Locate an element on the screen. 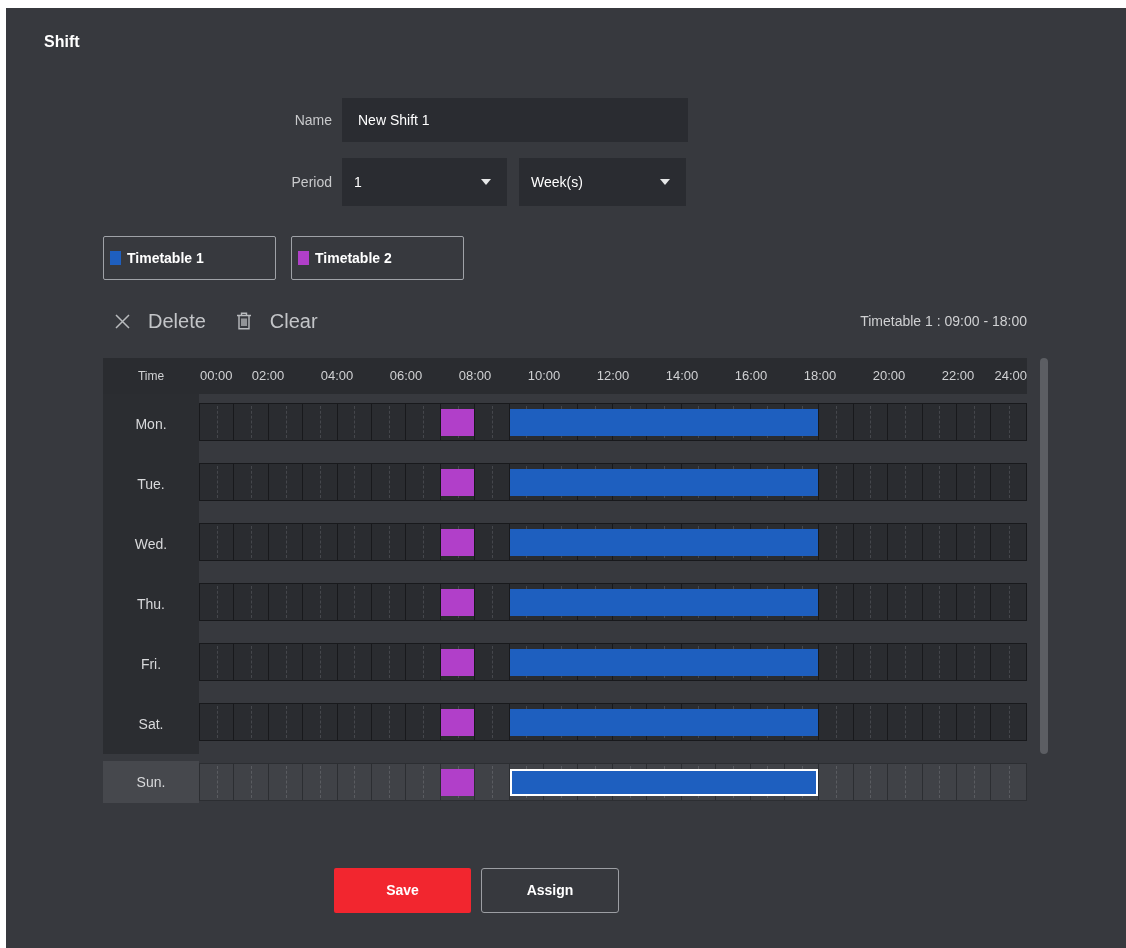 The height and width of the screenshot is (948, 1126). period-select: 1 is located at coordinates (424, 182).